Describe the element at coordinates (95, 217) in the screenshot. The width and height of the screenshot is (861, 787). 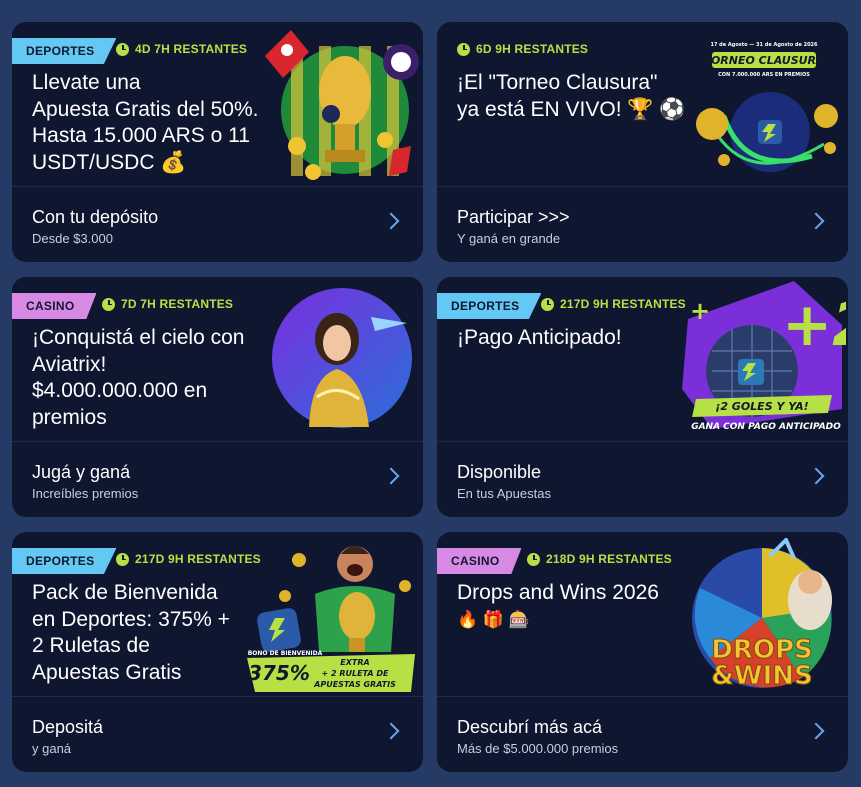
I see `cta-label: Con tu depósito` at that location.